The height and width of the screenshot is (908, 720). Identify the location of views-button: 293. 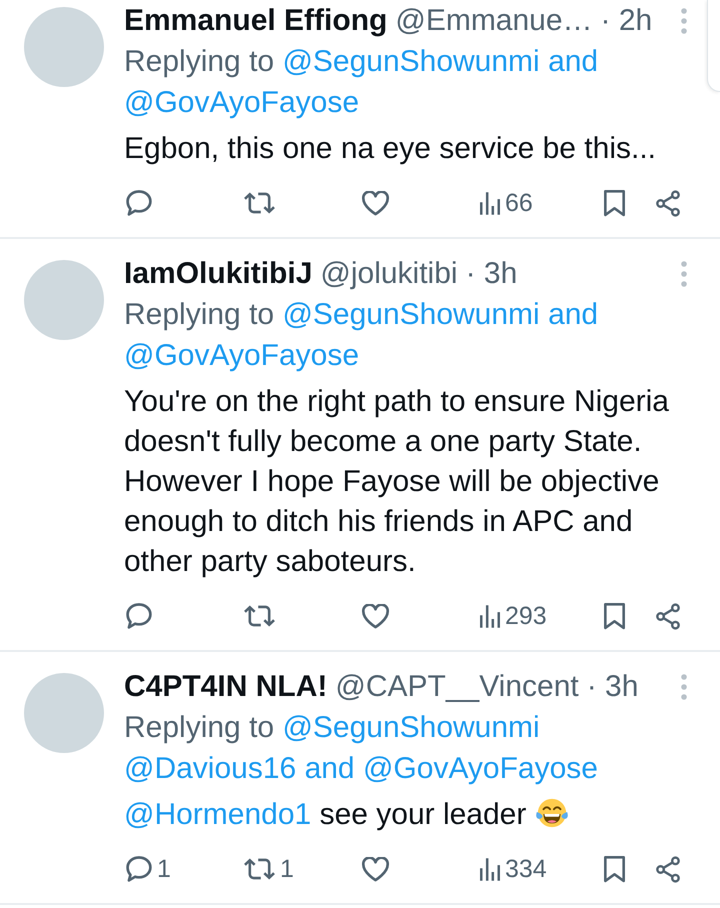
(513, 616).